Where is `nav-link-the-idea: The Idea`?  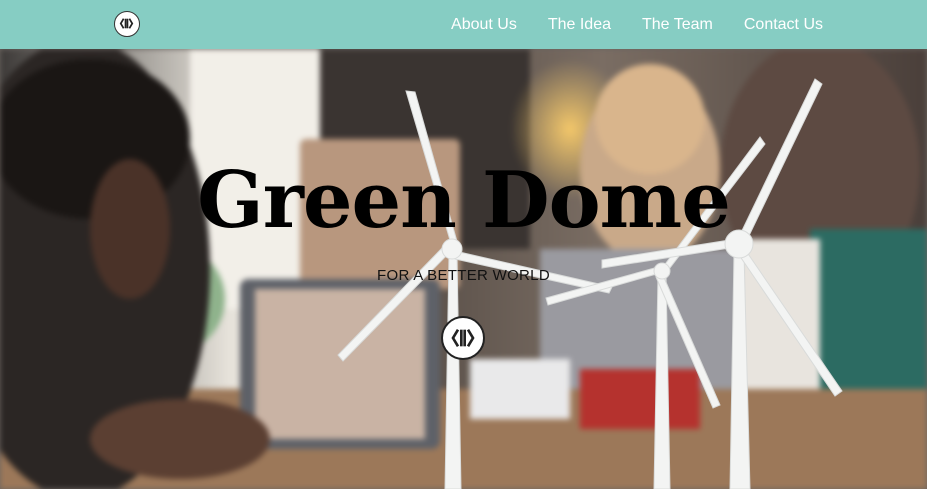 nav-link-the-idea: The Idea is located at coordinates (579, 25).